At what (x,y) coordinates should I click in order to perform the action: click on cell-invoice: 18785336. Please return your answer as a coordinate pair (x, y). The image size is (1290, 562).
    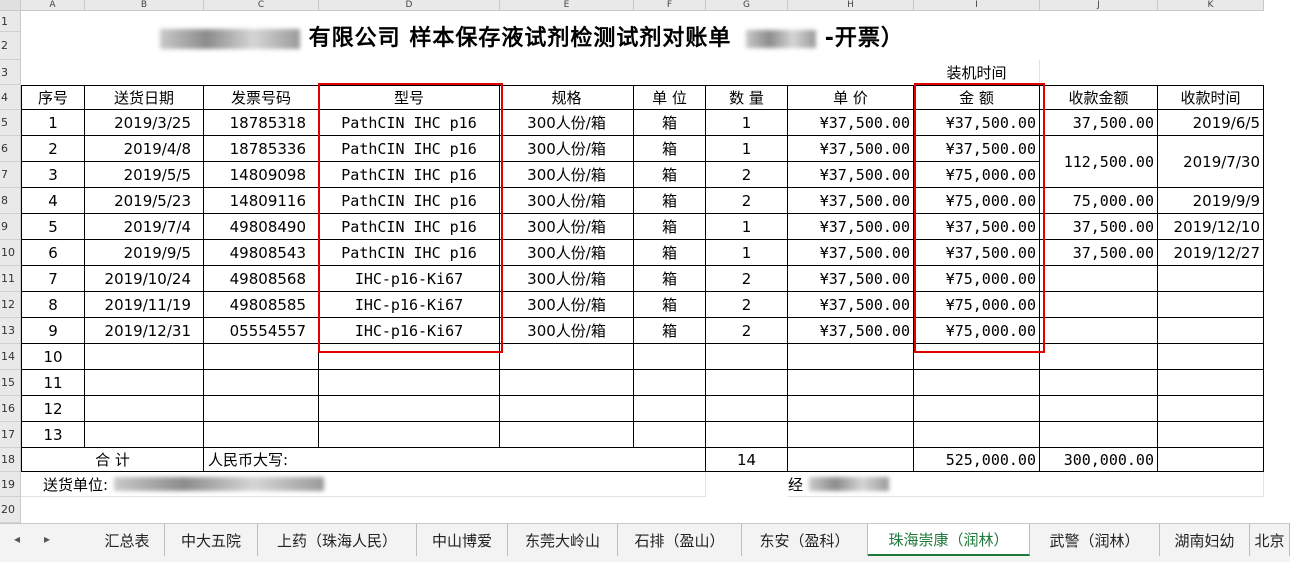
    Looking at the image, I should click on (261, 149).